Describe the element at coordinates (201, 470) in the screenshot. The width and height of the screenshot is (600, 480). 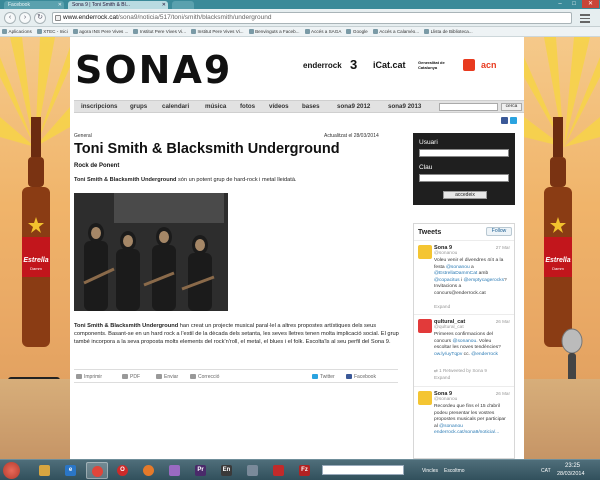
I see `taskbar-premiere: Pr` at that location.